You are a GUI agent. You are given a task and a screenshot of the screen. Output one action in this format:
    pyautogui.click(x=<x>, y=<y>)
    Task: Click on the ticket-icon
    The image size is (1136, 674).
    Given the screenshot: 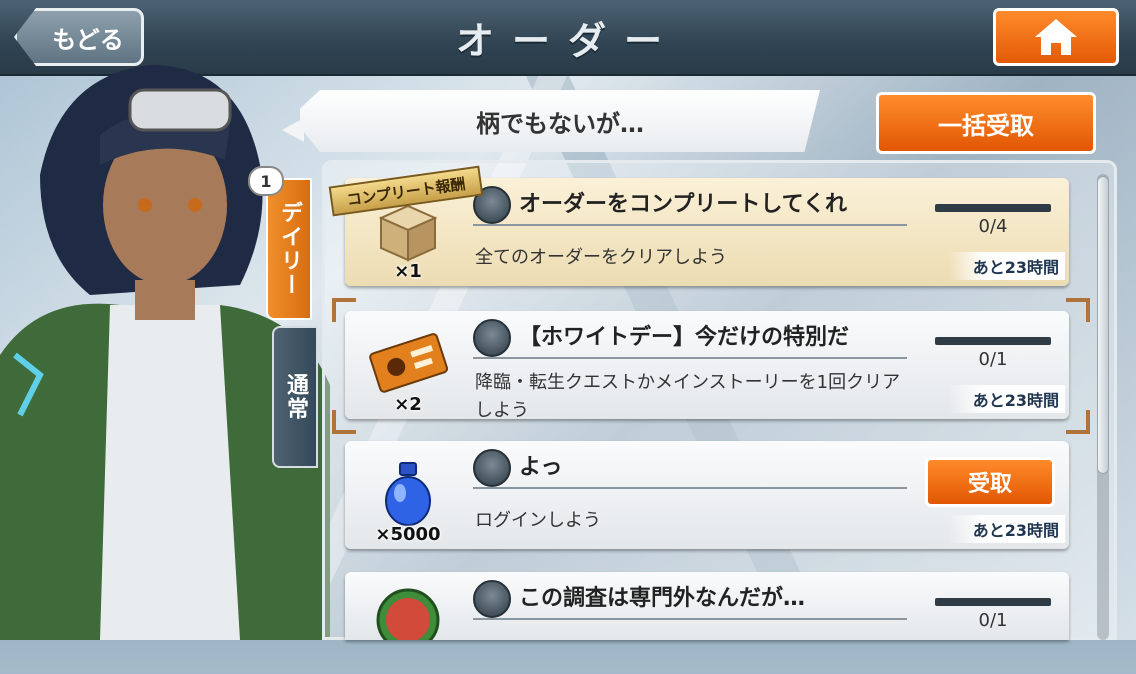 What is the action you would take?
    pyautogui.click(x=409, y=363)
    